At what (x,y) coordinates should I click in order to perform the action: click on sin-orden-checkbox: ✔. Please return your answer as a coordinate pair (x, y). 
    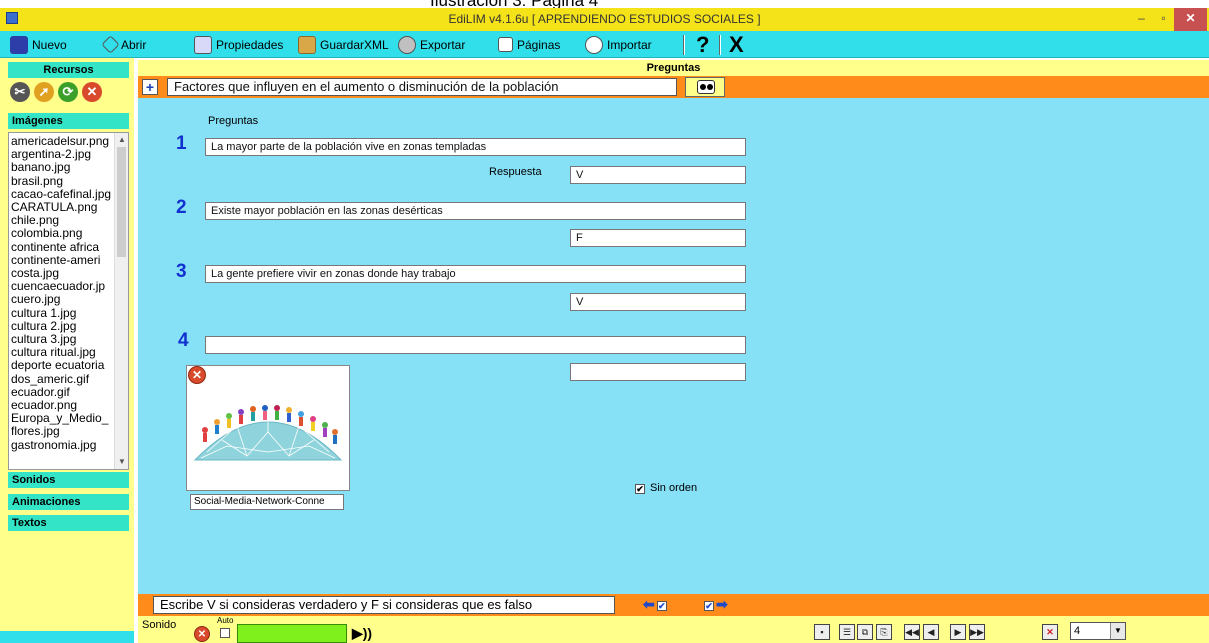
    Looking at the image, I should click on (640, 489).